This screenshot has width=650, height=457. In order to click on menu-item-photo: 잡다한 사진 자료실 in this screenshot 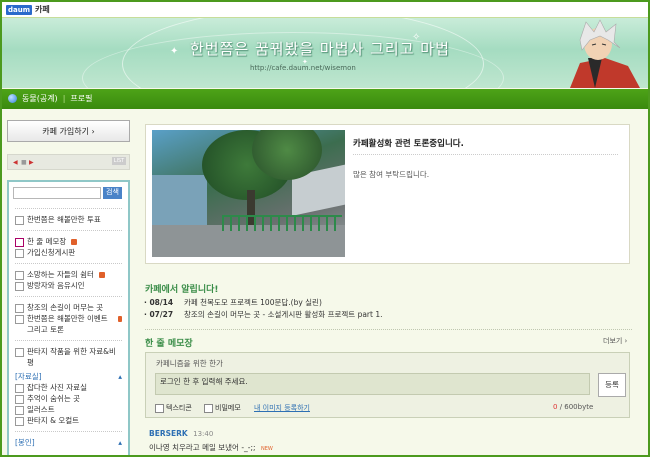, I will do `click(68, 387)`.